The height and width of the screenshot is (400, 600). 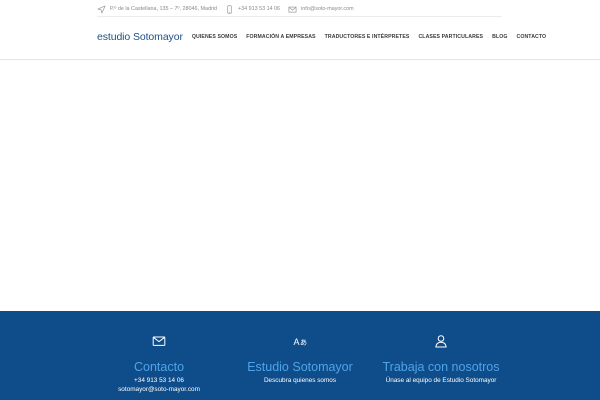 I want to click on phone-text: +34 913 53 14 06, so click(x=259, y=9).